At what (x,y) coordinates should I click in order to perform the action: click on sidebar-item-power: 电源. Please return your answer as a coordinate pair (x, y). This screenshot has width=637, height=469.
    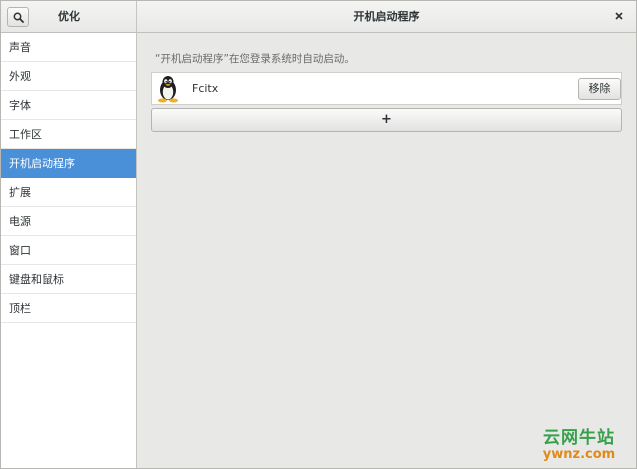
    Looking at the image, I should click on (68, 221).